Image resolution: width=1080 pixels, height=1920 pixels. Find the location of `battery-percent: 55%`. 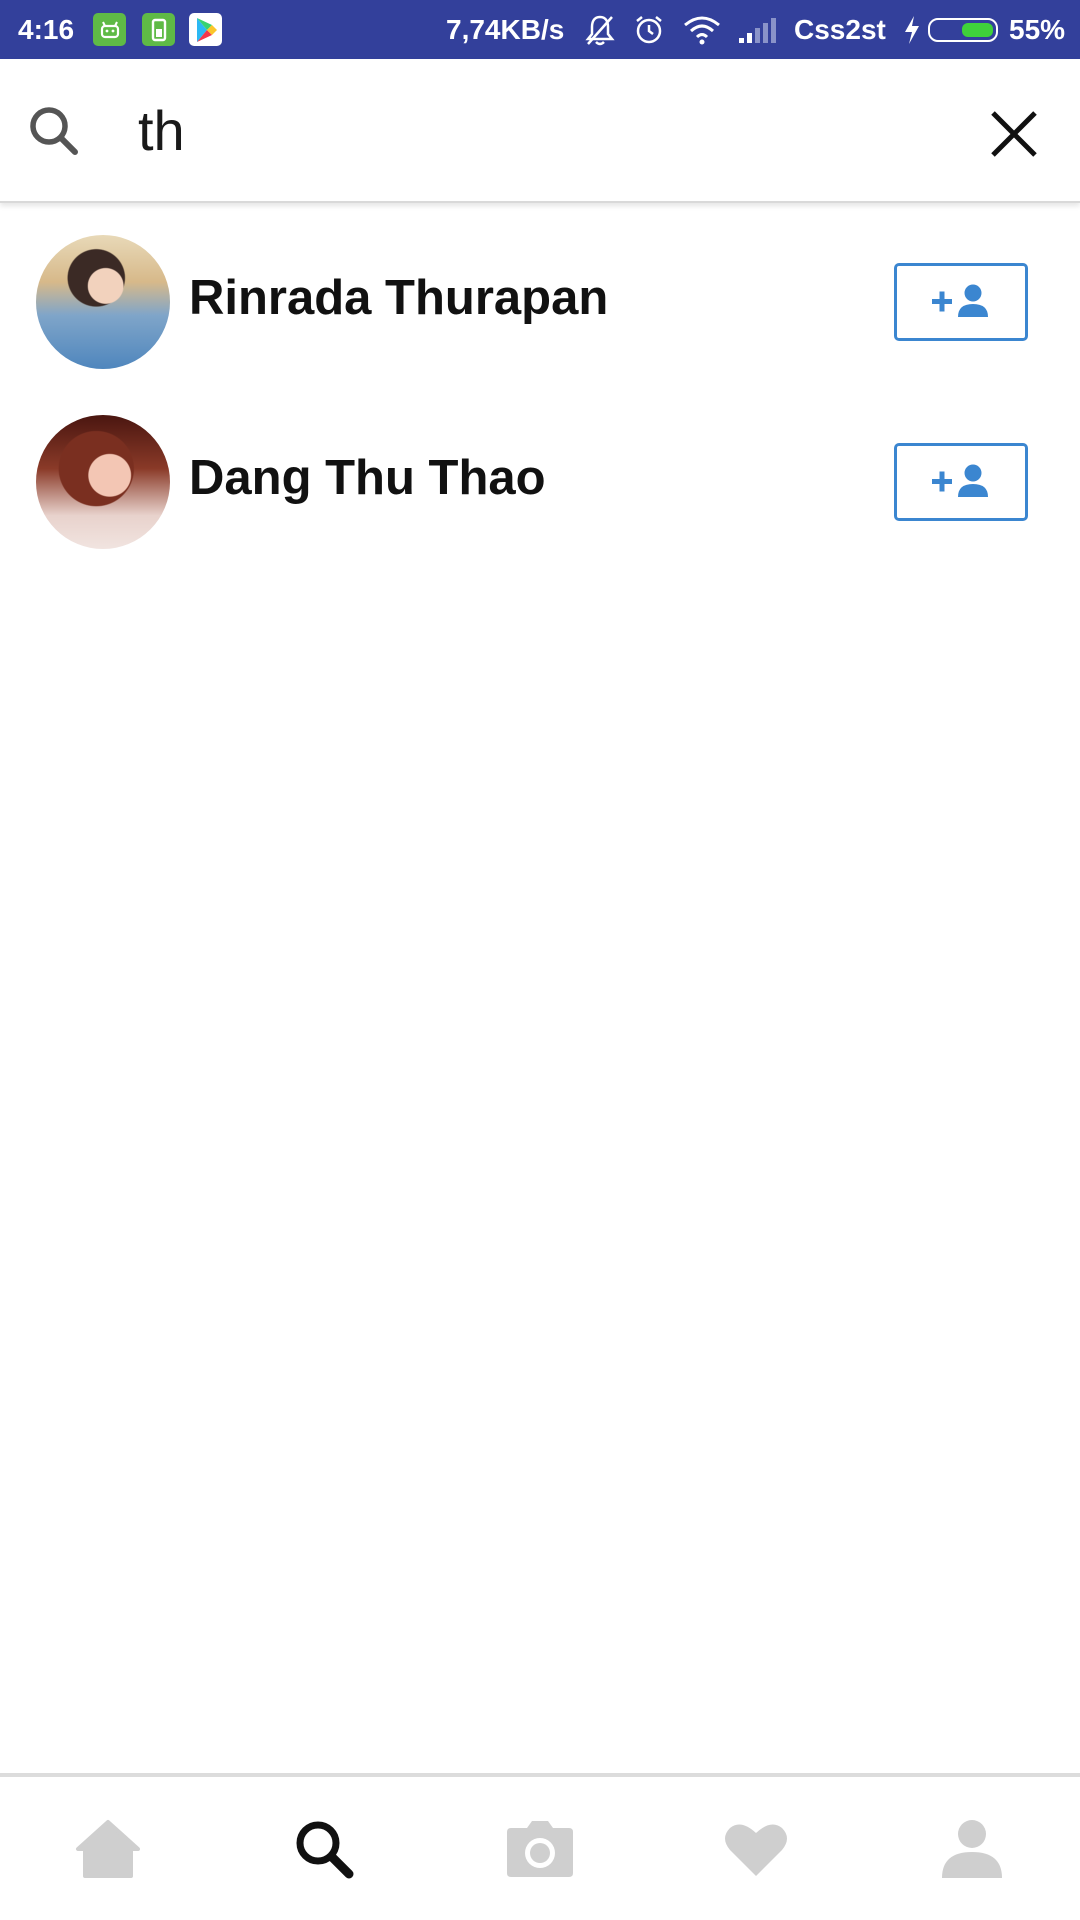

battery-percent: 55% is located at coordinates (1037, 29).